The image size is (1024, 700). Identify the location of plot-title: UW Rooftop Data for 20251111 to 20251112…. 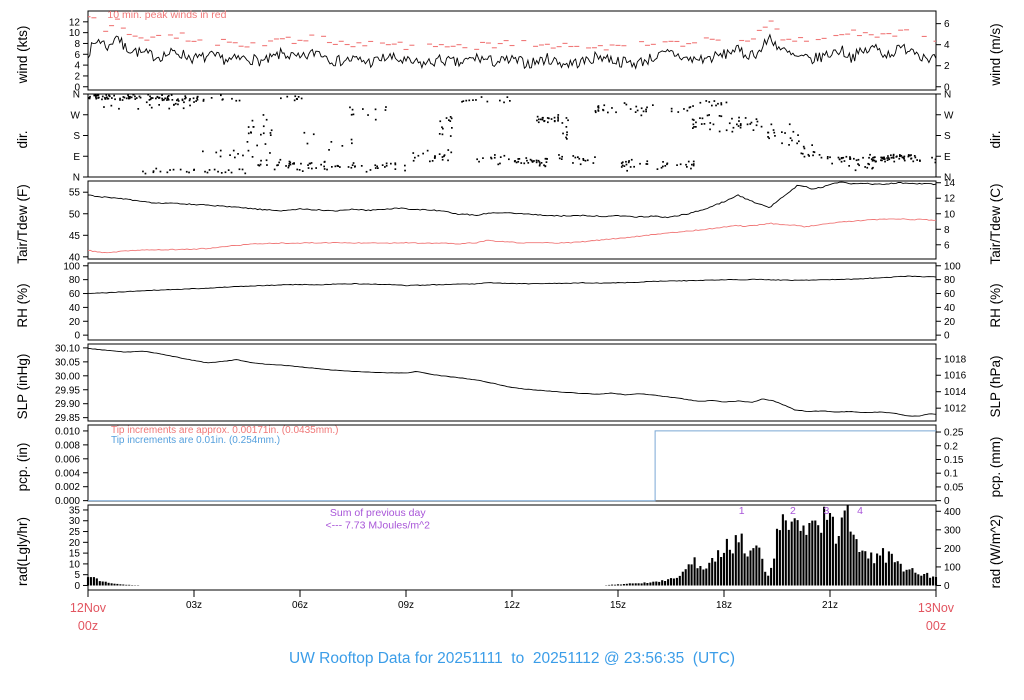
(512, 658).